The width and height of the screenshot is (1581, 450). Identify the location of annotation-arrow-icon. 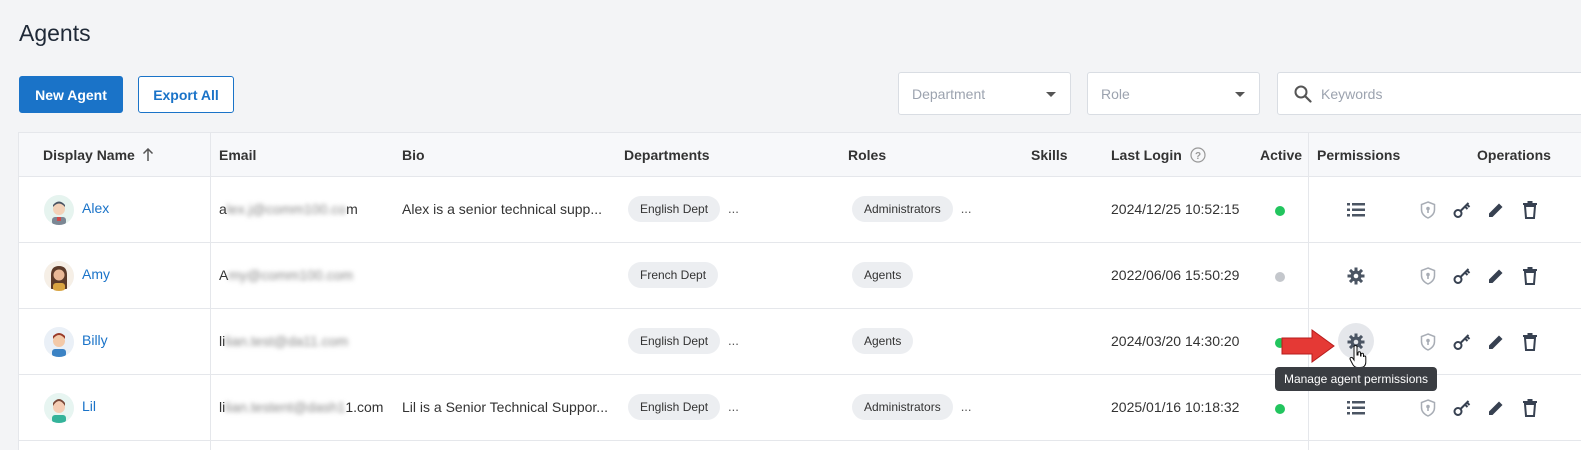
(1308, 346).